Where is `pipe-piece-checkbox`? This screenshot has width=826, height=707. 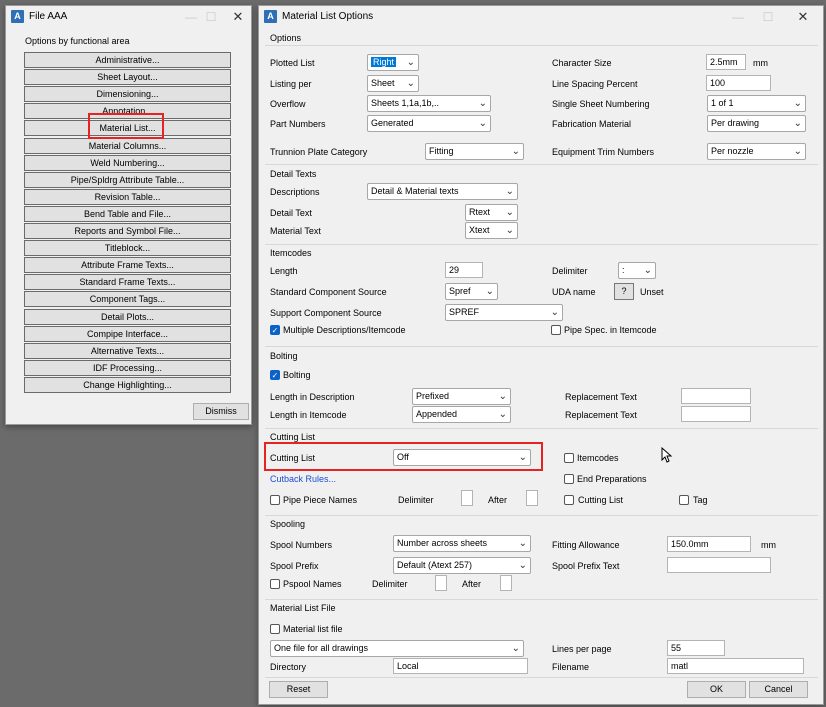 pipe-piece-checkbox is located at coordinates (275, 500).